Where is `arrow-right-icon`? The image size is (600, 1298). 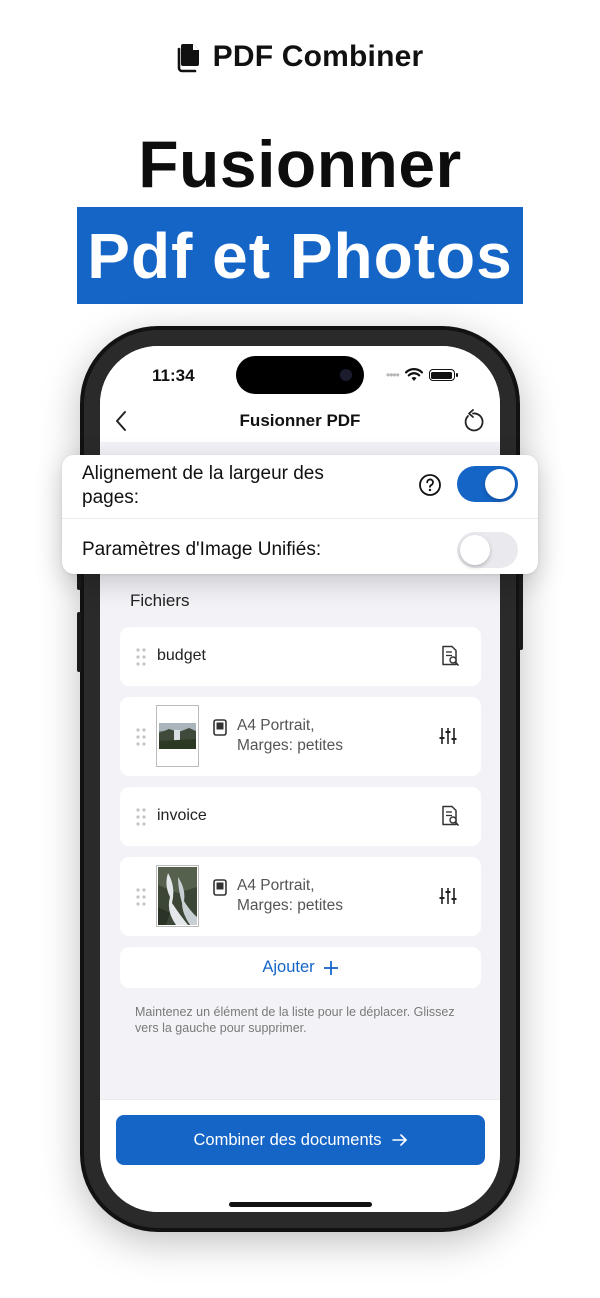
arrow-right-icon is located at coordinates (399, 1140).